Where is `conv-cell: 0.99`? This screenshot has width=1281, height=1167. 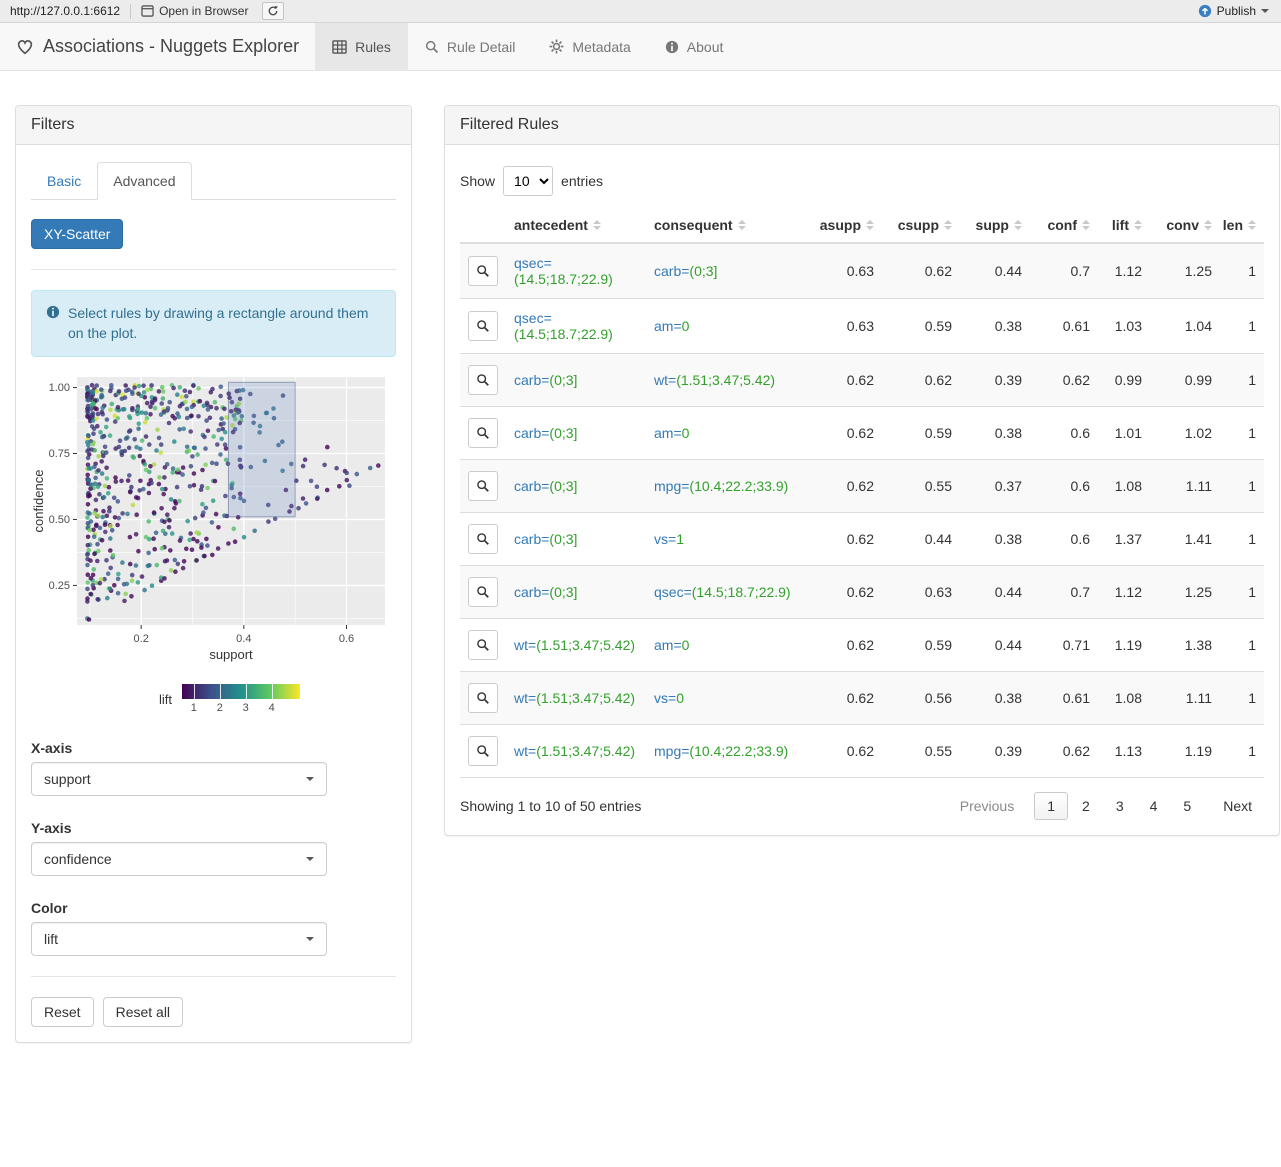 conv-cell: 0.99 is located at coordinates (1185, 380).